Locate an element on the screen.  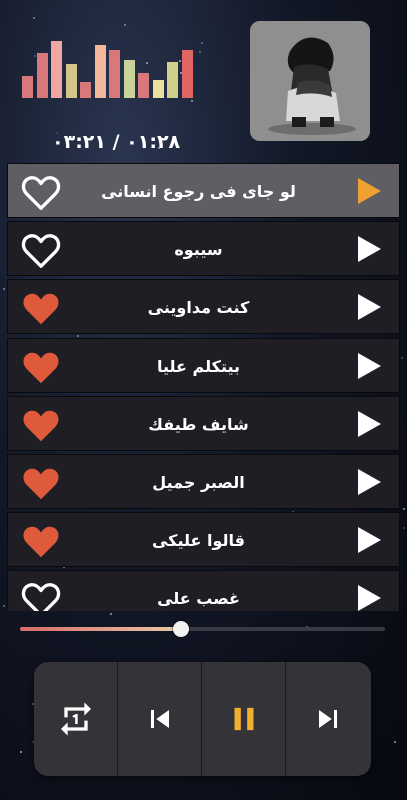
song-row: قالوا عليكى is located at coordinates (203, 540).